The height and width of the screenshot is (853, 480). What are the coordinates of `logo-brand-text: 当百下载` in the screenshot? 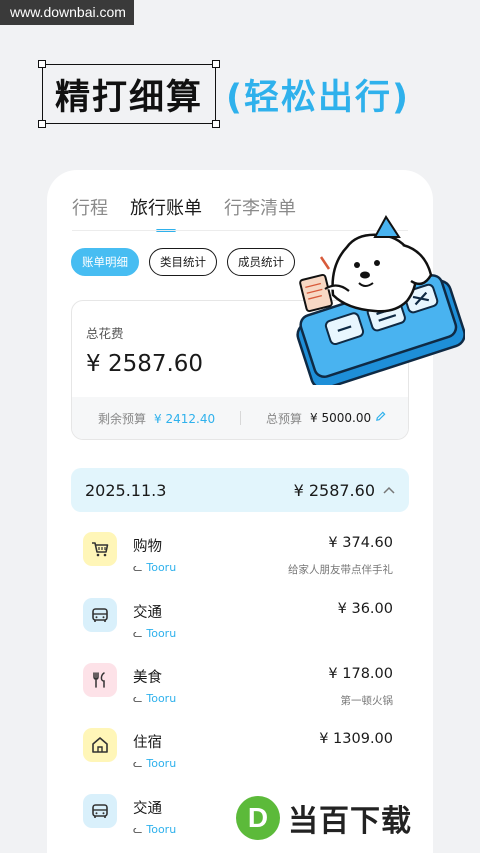 It's located at (350, 821).